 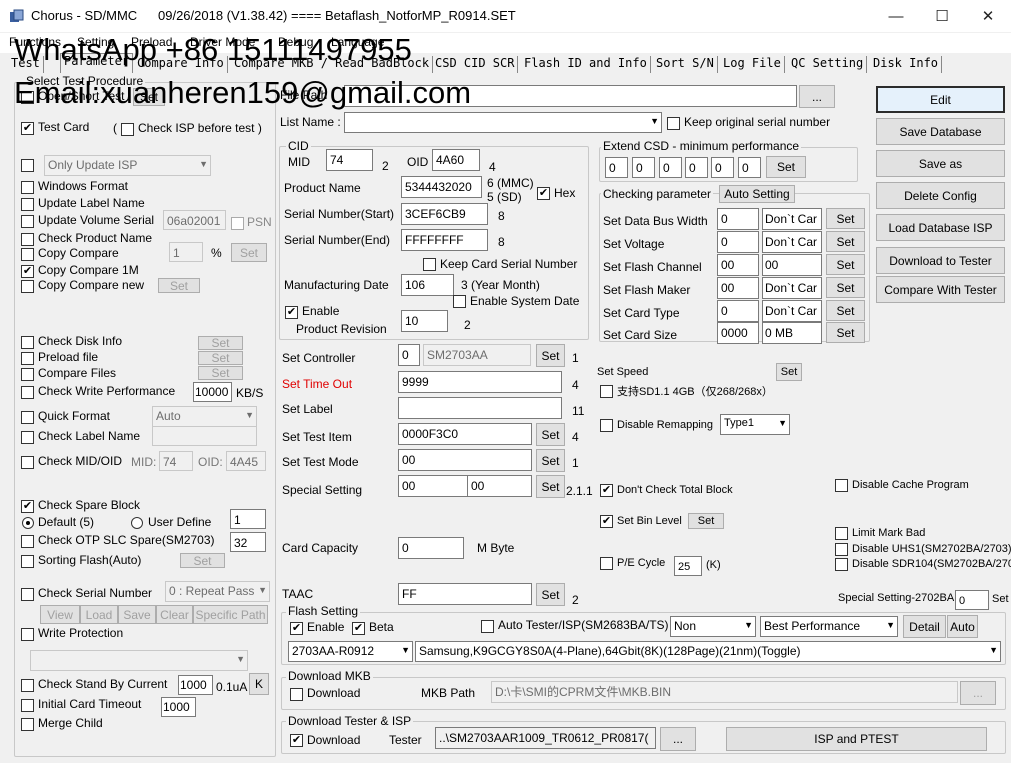 What do you see at coordinates (688, 566) in the screenshot?
I see `pe-cycle-input: 25` at bounding box center [688, 566].